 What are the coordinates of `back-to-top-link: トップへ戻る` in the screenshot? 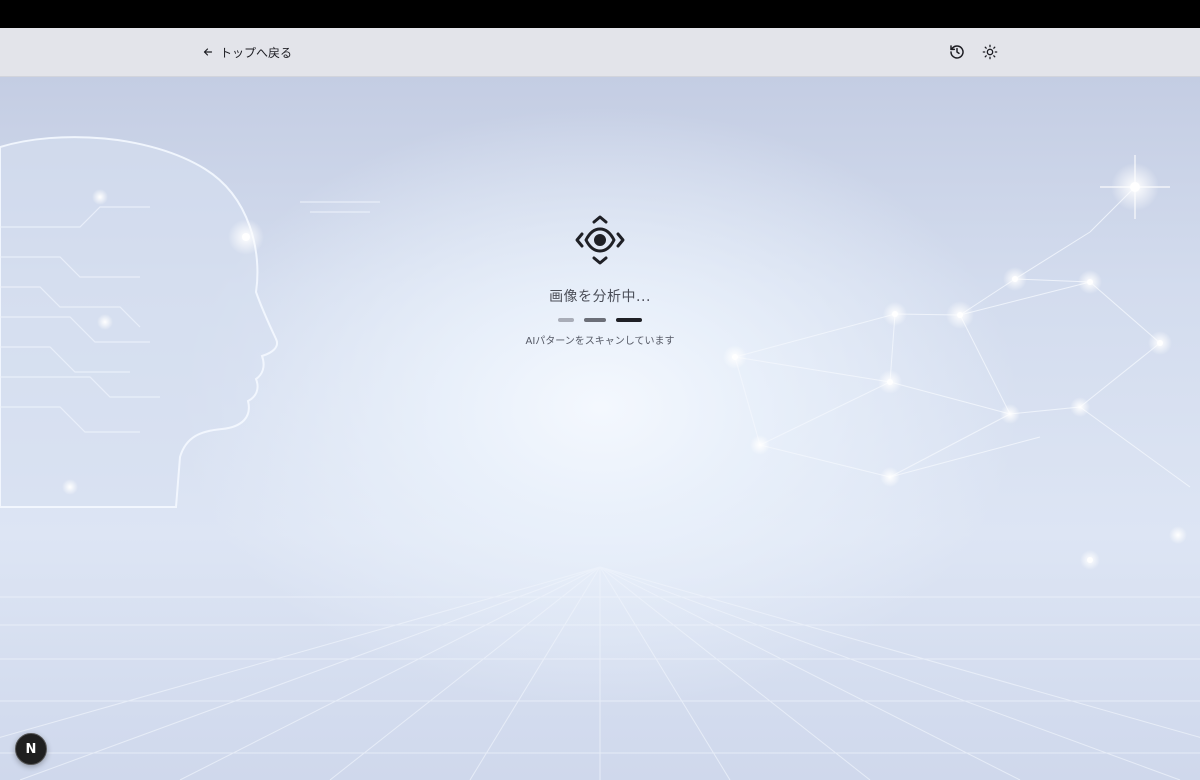 It's located at (247, 52).